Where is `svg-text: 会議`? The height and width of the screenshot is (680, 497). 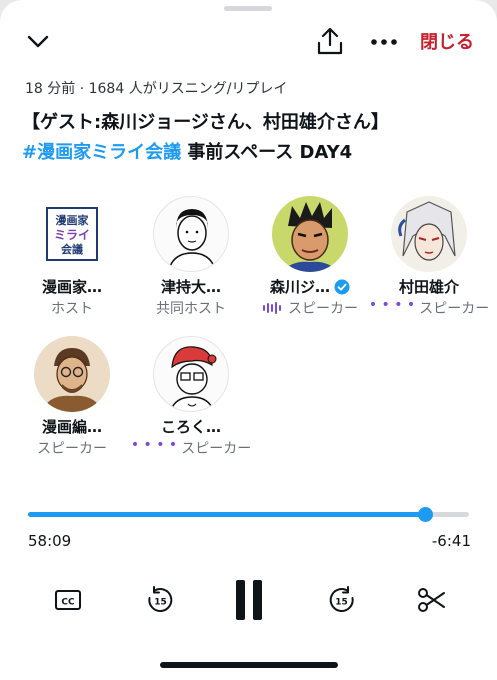
svg-text: 会議 is located at coordinates (72, 249).